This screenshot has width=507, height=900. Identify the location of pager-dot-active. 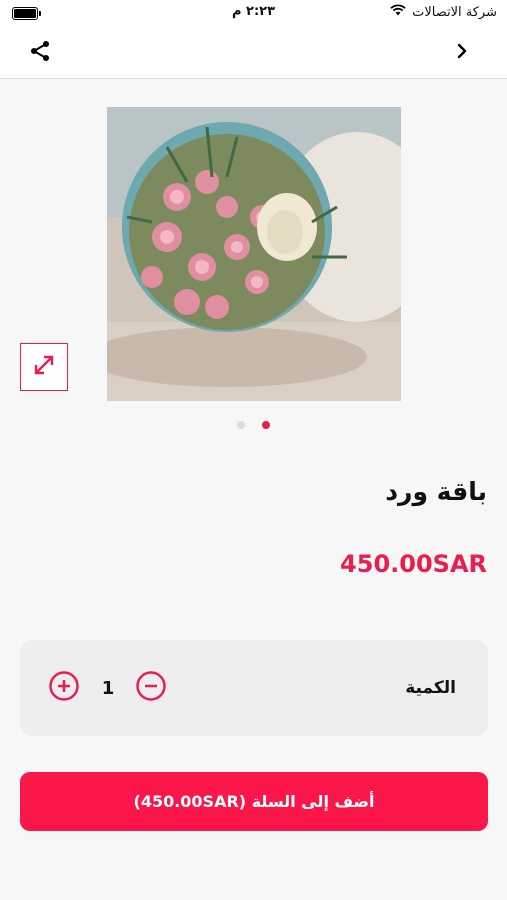
(266, 425).